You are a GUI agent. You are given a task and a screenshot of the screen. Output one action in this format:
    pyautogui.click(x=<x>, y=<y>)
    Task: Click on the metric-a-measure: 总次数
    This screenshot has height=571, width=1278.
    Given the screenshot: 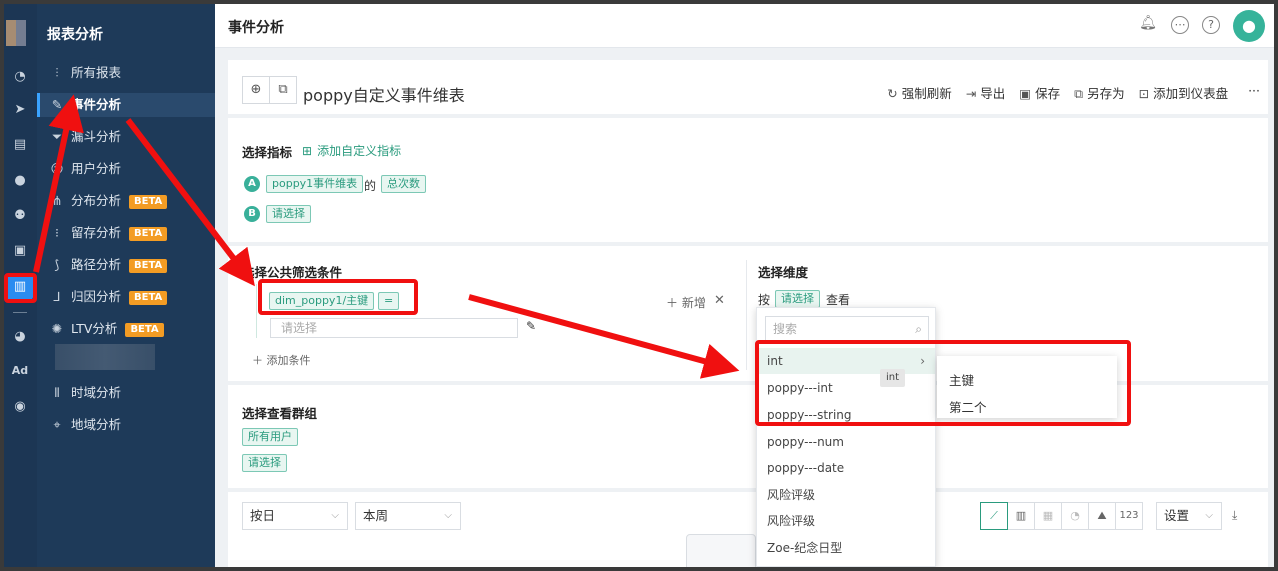 What is the action you would take?
    pyautogui.click(x=403, y=184)
    